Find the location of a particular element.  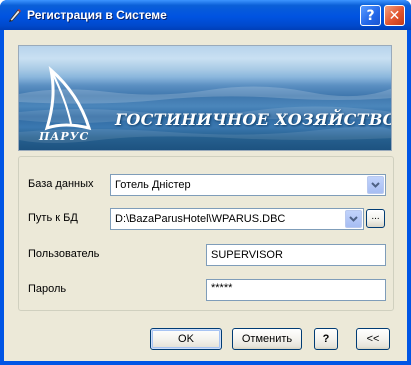

titlebar-close-button: ✕ is located at coordinates (394, 15).